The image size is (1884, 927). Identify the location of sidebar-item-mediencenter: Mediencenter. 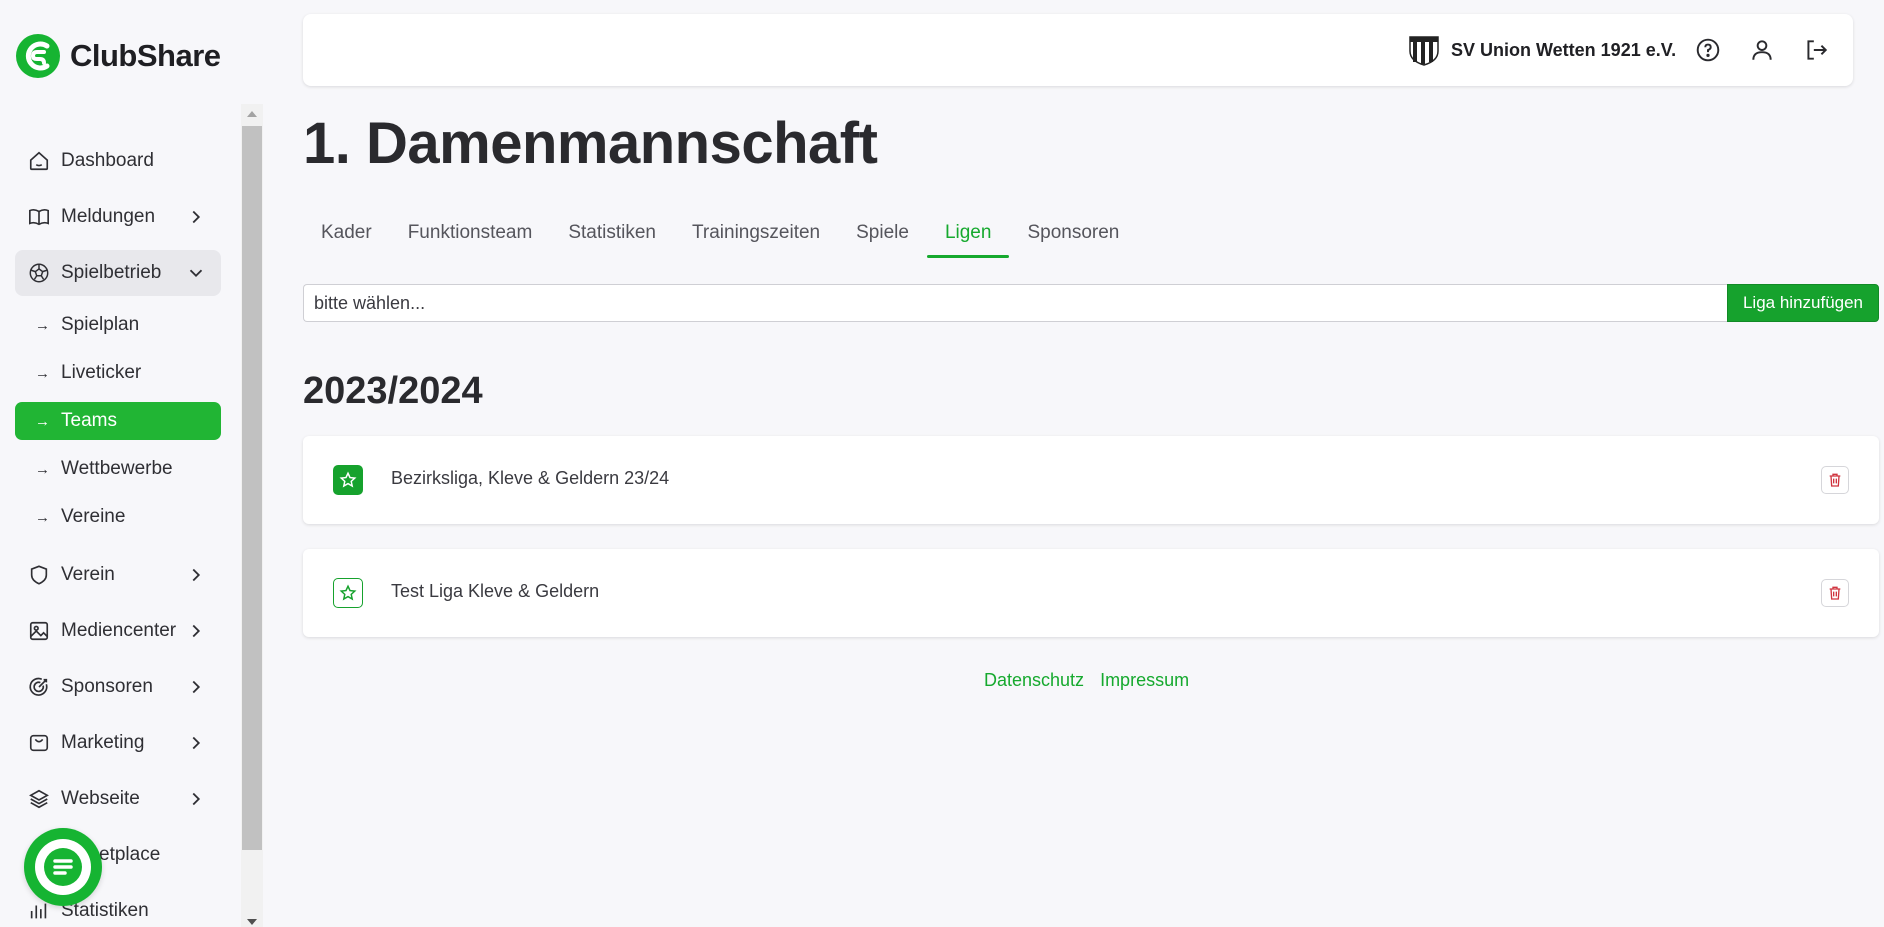
(118, 631).